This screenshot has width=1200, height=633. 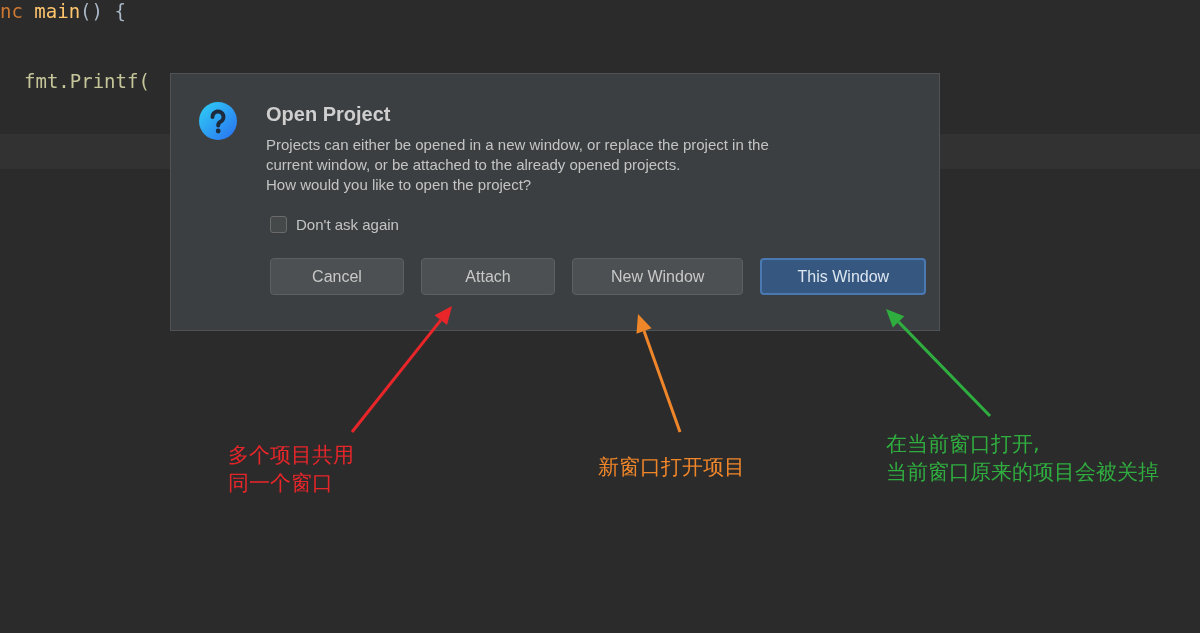 What do you see at coordinates (1022, 458) in the screenshot?
I see `annotation-text: 在当前窗口打开, 当前窗口原来的项目会被关掉` at bounding box center [1022, 458].